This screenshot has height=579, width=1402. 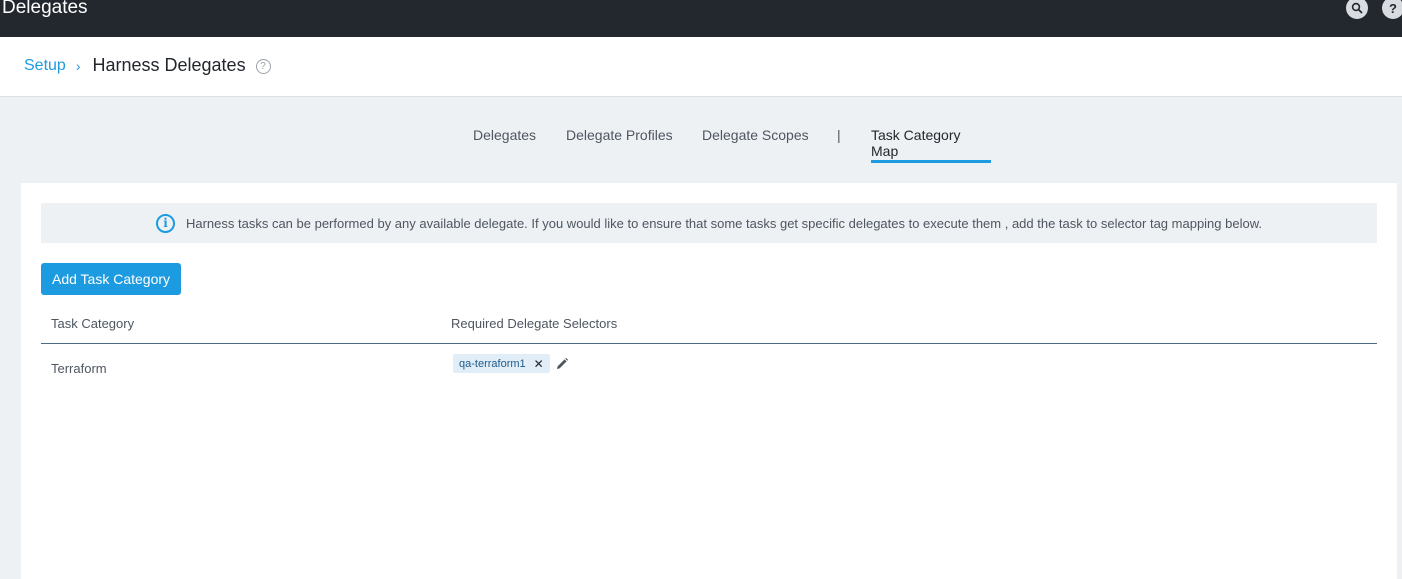 I want to click on tab-delegates: Delegates, so click(x=504, y=145).